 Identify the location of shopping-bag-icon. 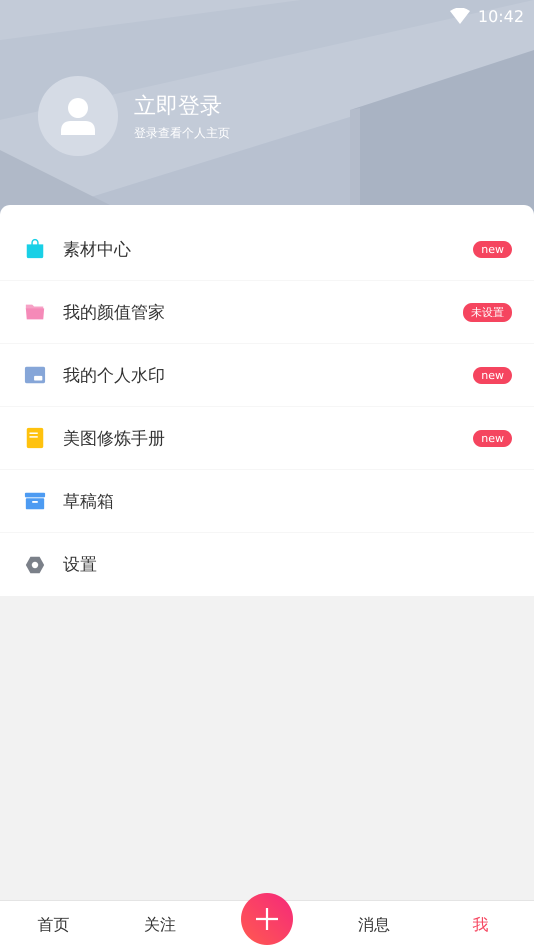
(35, 249).